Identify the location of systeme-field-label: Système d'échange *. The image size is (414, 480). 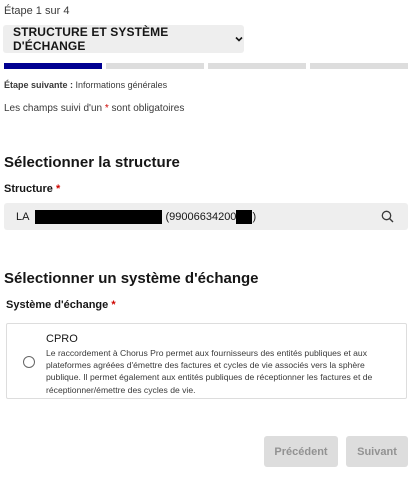
(61, 305).